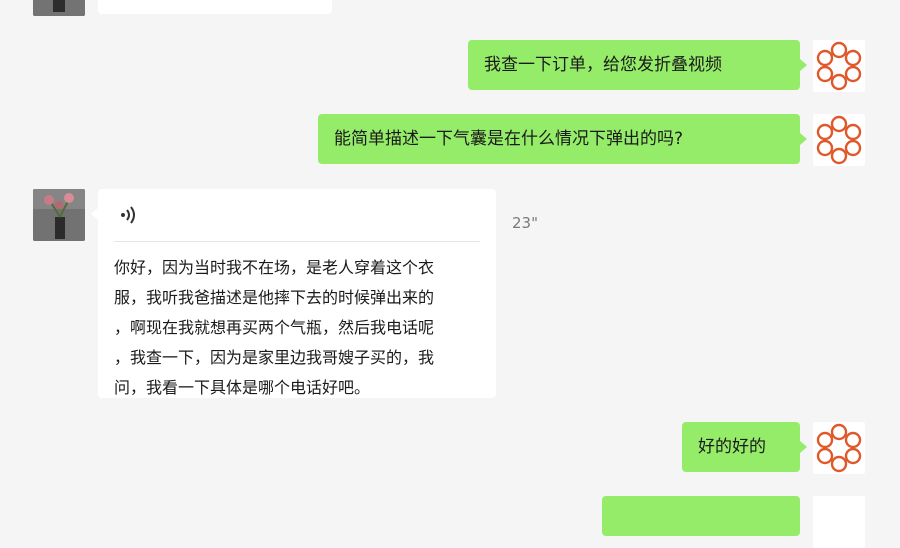 This screenshot has width=900, height=548. I want to click on message-bubble-outgoing: 好的好的, so click(744, 447).